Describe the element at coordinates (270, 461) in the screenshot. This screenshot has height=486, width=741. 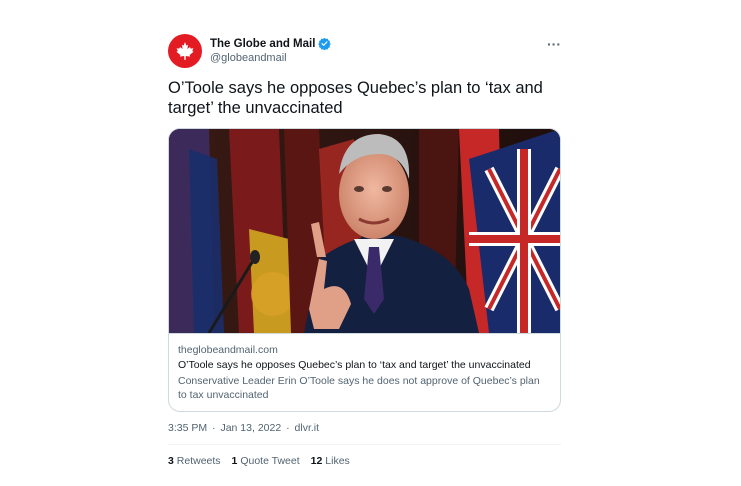
I see `quotes-label: Quote Tweet` at that location.